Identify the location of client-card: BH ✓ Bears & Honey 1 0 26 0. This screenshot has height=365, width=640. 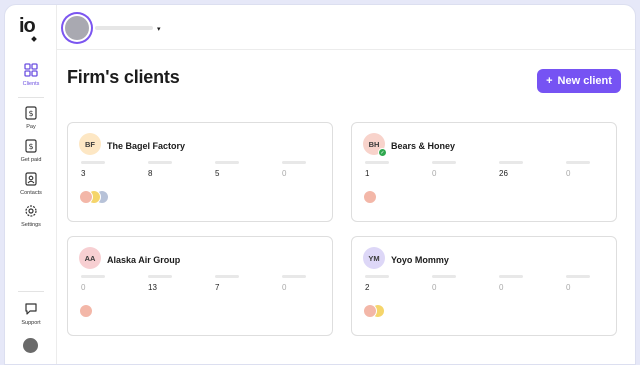
(484, 172).